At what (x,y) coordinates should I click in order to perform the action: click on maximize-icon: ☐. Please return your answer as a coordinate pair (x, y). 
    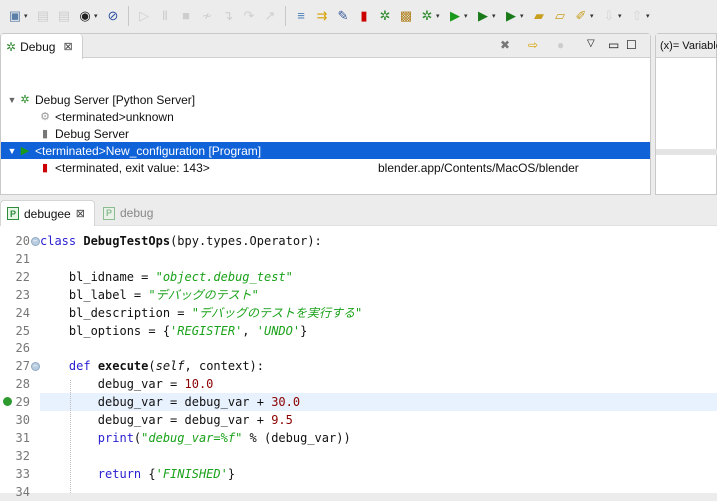
    Looking at the image, I should click on (631, 45).